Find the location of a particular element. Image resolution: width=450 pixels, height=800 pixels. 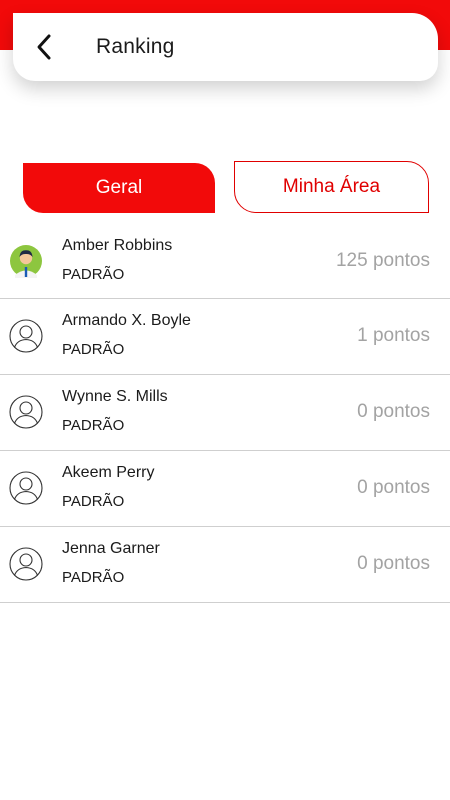

chevron-left-icon is located at coordinates (44, 47).